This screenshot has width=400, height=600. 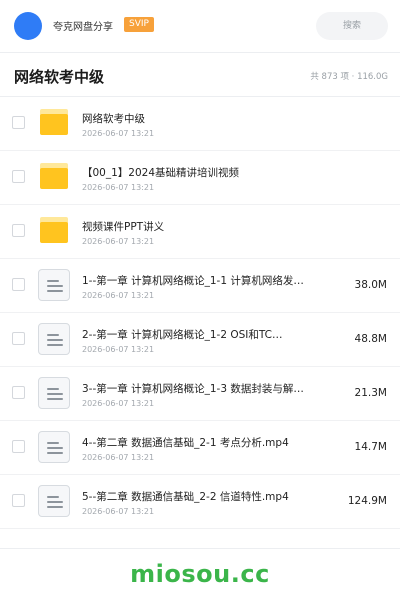 I want to click on app-title: 夸克网盘分享, so click(x=83, y=27).